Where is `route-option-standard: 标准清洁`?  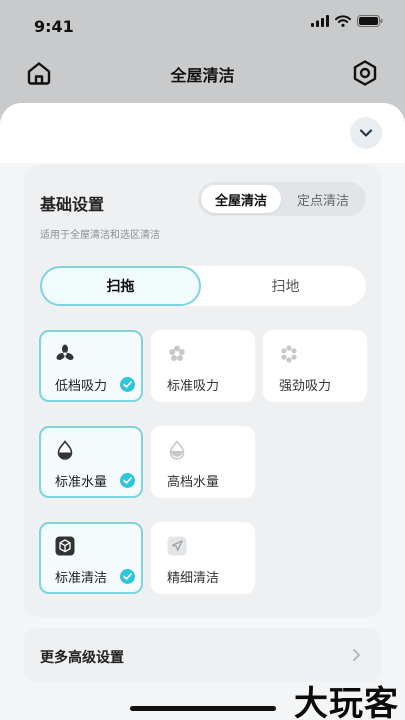 route-option-standard: 标准清洁 is located at coordinates (91, 558).